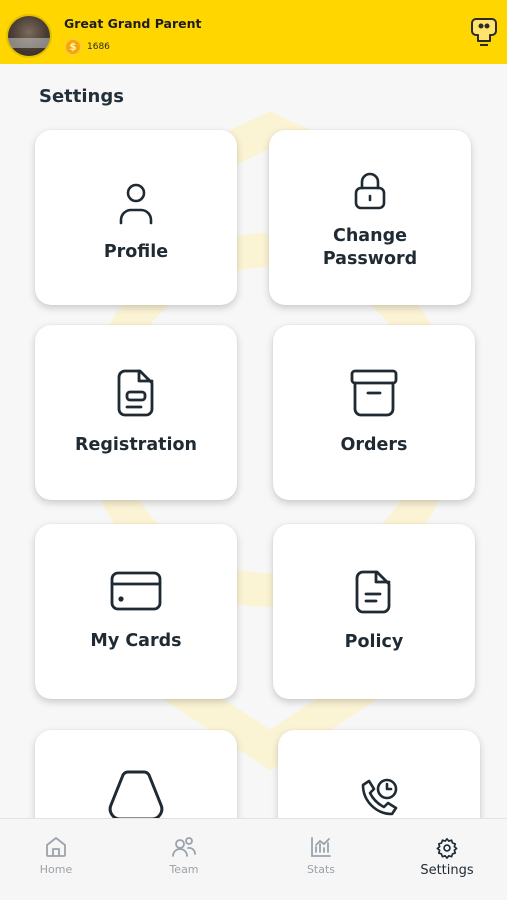 Image resolution: width=507 pixels, height=900 pixels. I want to click on bottom-nav: Home Team Stats Settings, so click(253, 859).